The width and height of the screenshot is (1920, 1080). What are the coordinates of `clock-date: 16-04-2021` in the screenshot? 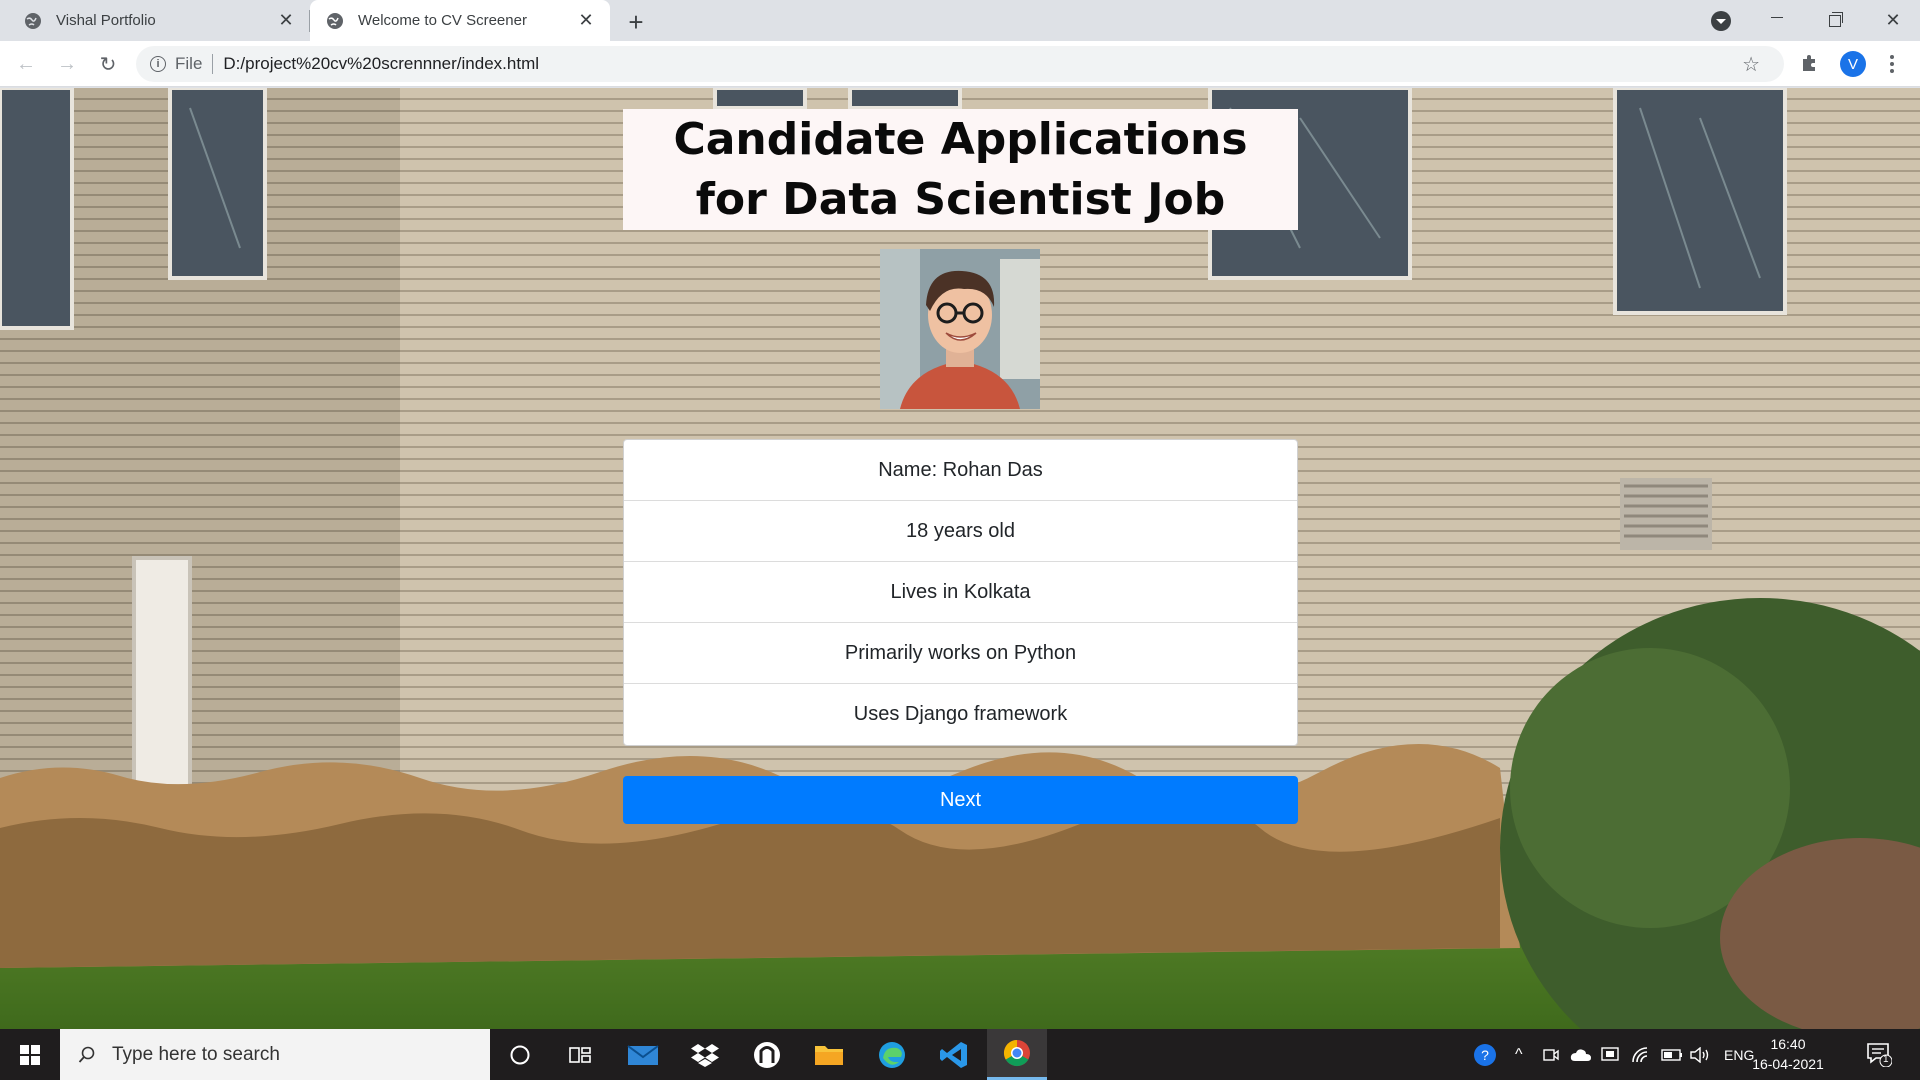 It's located at (1788, 1064).